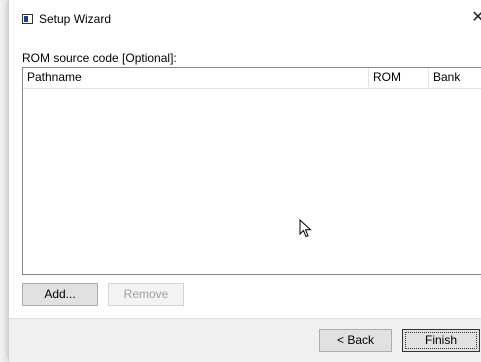 Image resolution: width=481 pixels, height=362 pixels. I want to click on finish-button: Finish, so click(441, 340).